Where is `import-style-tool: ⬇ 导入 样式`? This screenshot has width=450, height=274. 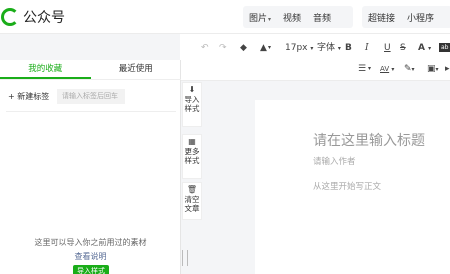 import-style-tool: ⬇ 导入 样式 is located at coordinates (192, 104).